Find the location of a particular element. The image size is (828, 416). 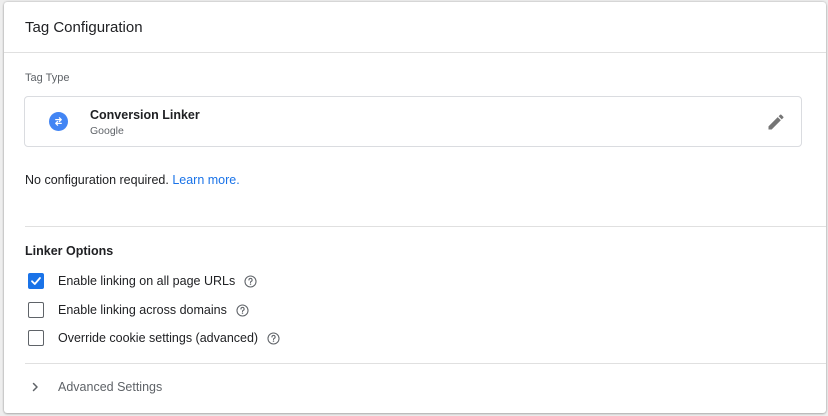

chevron-right-icon is located at coordinates (35, 387).